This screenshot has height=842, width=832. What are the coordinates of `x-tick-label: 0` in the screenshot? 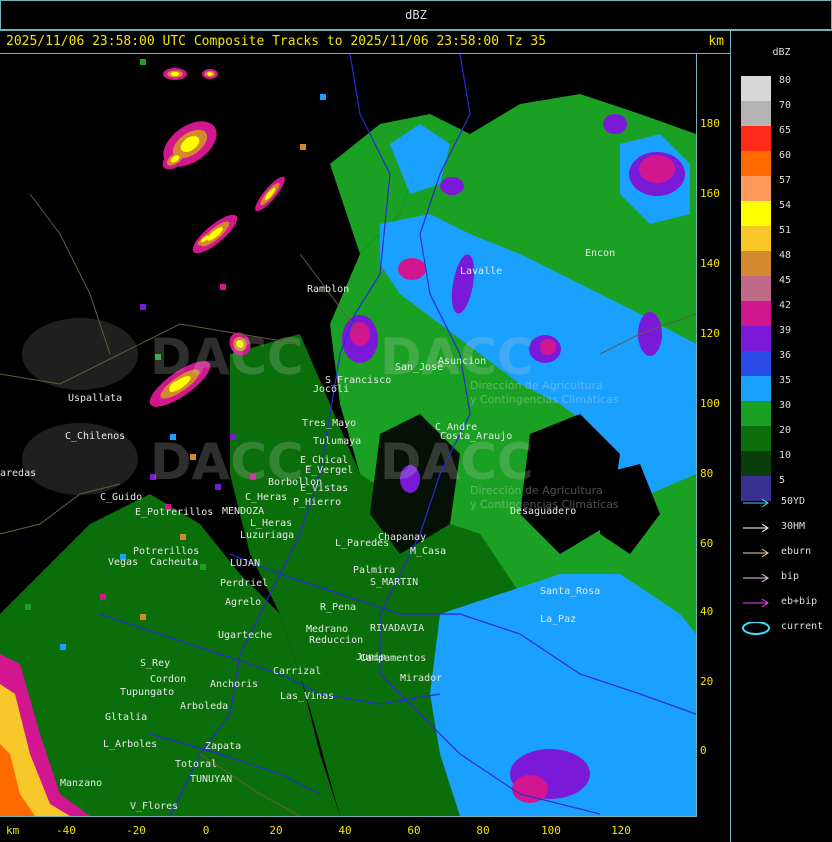 It's located at (206, 830).